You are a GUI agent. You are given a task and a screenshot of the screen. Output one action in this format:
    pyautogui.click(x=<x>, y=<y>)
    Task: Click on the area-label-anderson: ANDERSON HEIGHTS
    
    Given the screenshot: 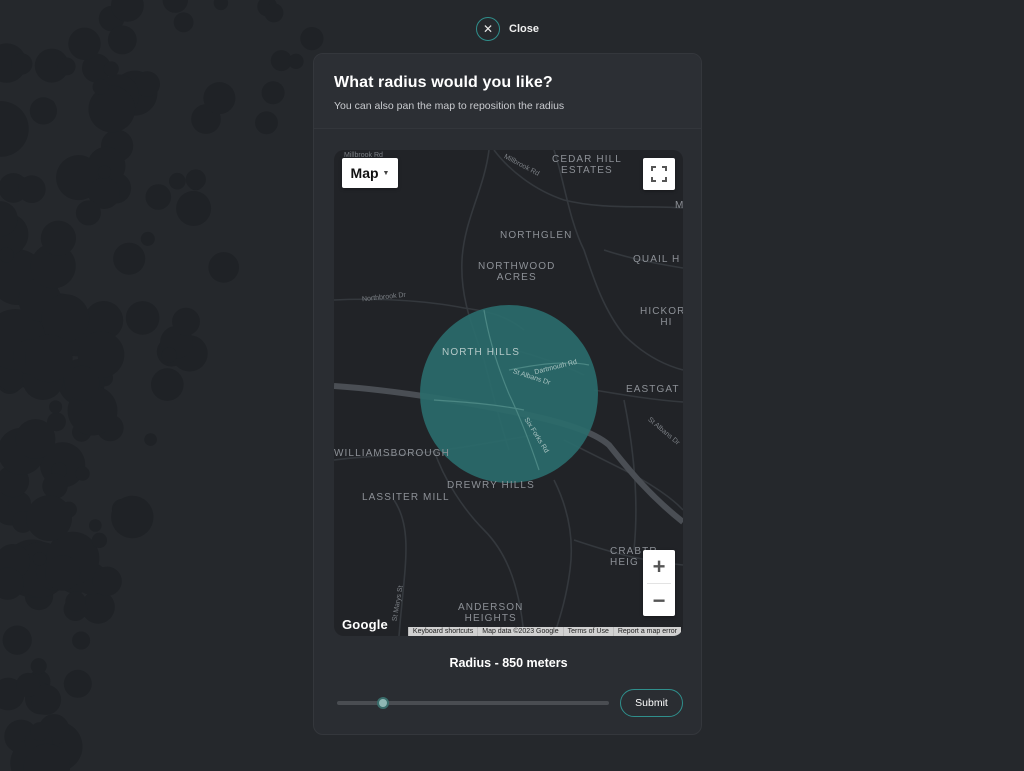 What is the action you would take?
    pyautogui.click(x=491, y=613)
    